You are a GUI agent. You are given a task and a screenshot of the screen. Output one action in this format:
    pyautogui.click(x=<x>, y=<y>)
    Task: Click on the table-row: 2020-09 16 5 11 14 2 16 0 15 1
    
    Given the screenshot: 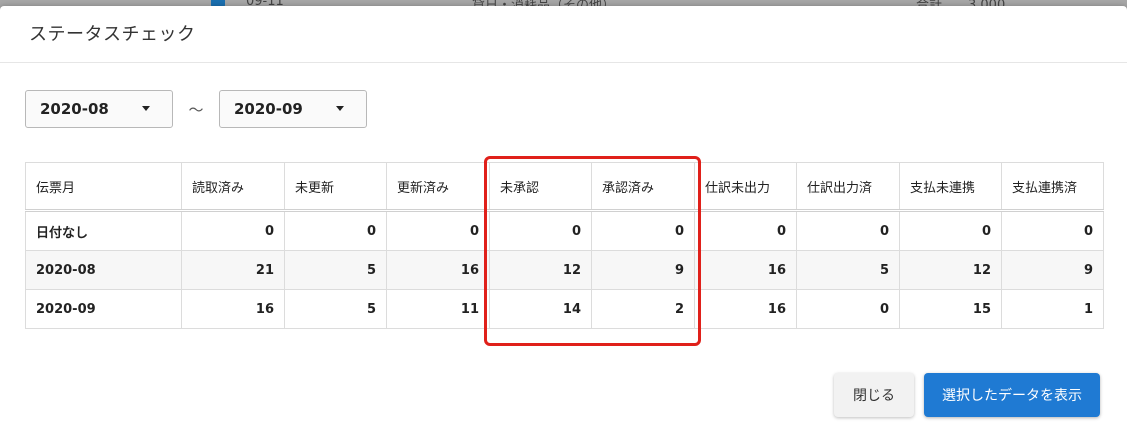 What is the action you would take?
    pyautogui.click(x=564, y=309)
    